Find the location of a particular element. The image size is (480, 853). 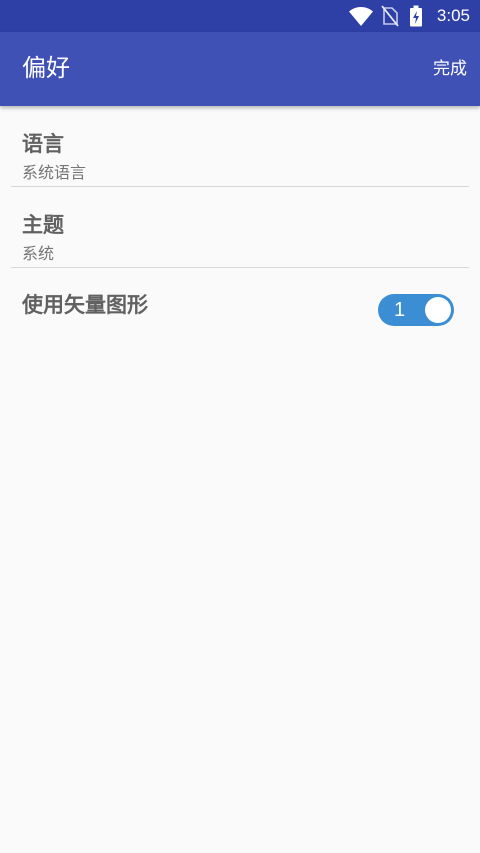

setting-vector-graphics-title: 使用矢量图形 is located at coordinates (85, 305).